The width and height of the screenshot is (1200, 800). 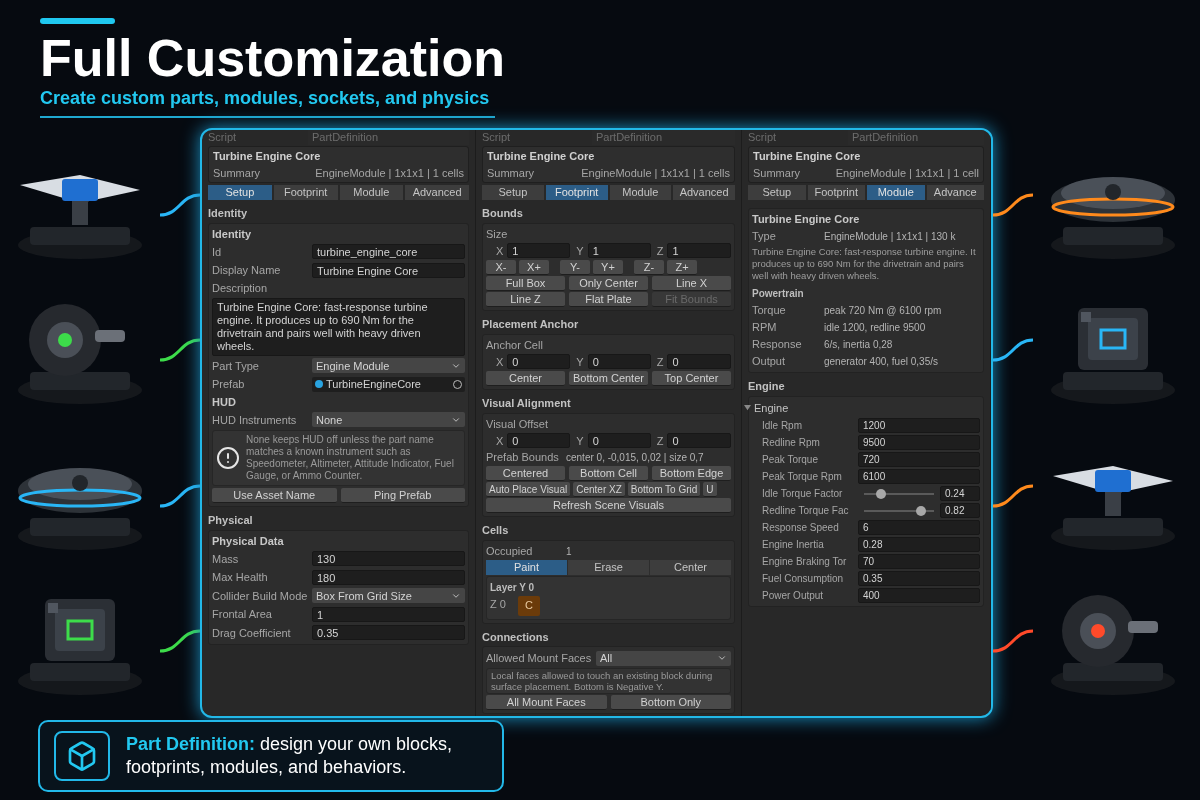 What do you see at coordinates (883, 311) in the screenshot?
I see `field-value: peak 720 Nm @ 6100 rpm` at bounding box center [883, 311].